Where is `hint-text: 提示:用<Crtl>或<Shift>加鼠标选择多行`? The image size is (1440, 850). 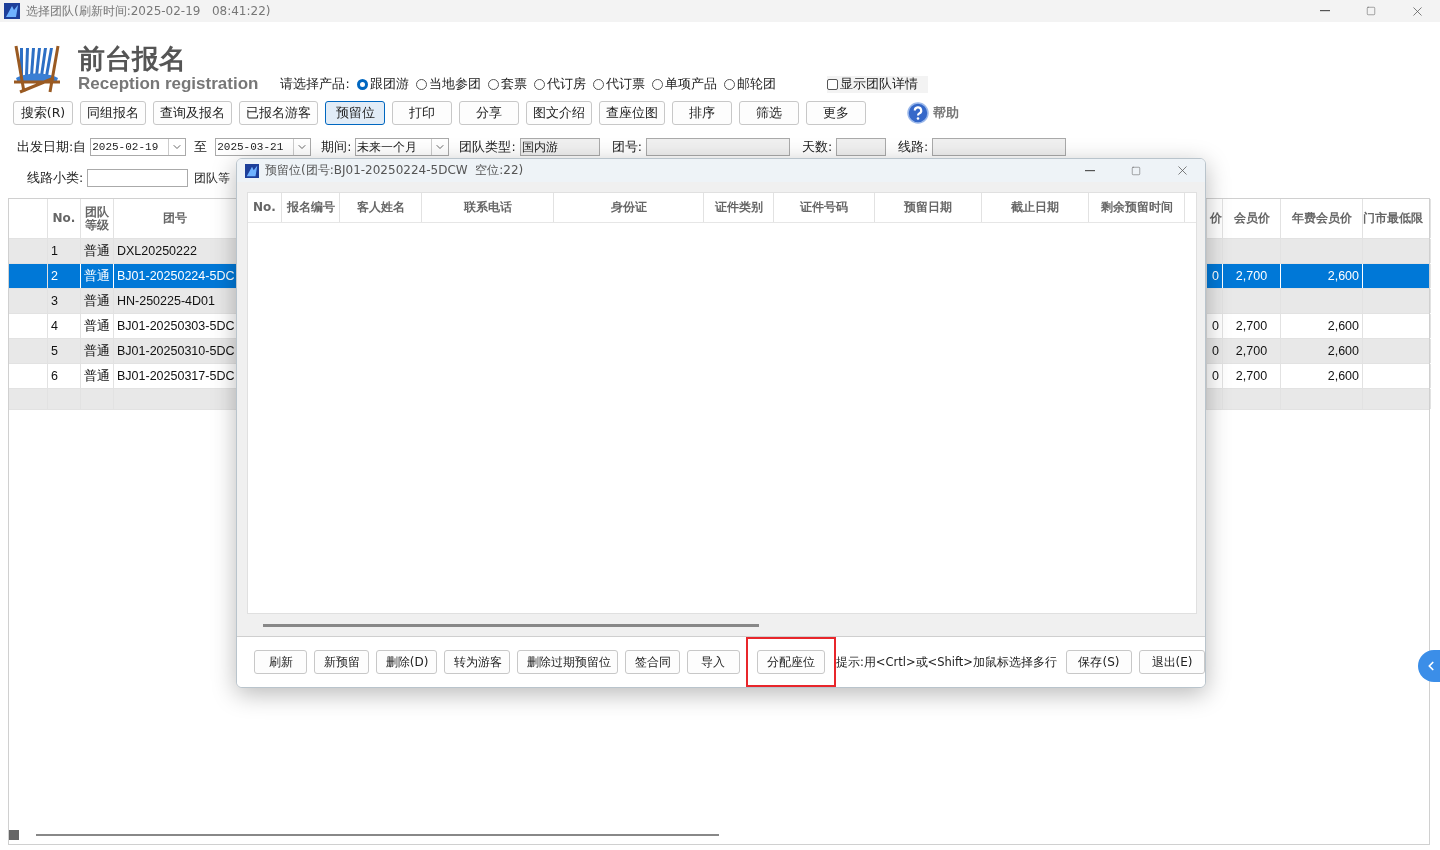
hint-text: 提示:用<Crtl>或<Shift>加鼠标选择多行 is located at coordinates (946, 662).